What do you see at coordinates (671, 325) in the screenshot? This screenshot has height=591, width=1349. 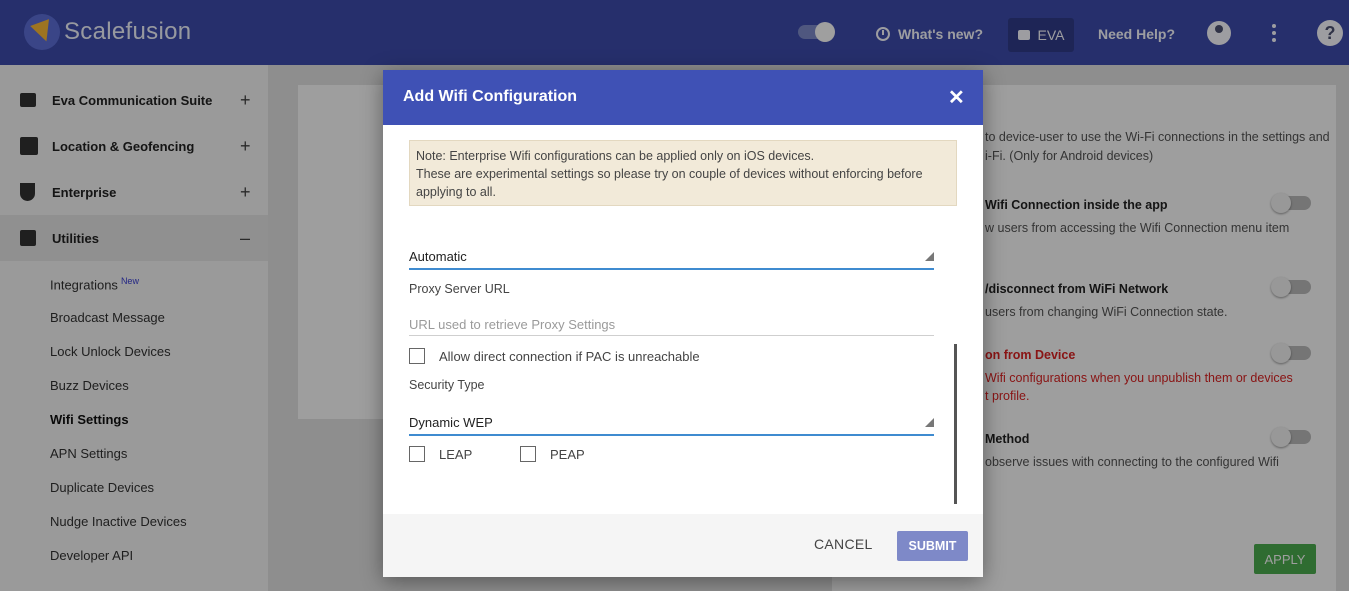 I see `proxy-server-url-input` at bounding box center [671, 325].